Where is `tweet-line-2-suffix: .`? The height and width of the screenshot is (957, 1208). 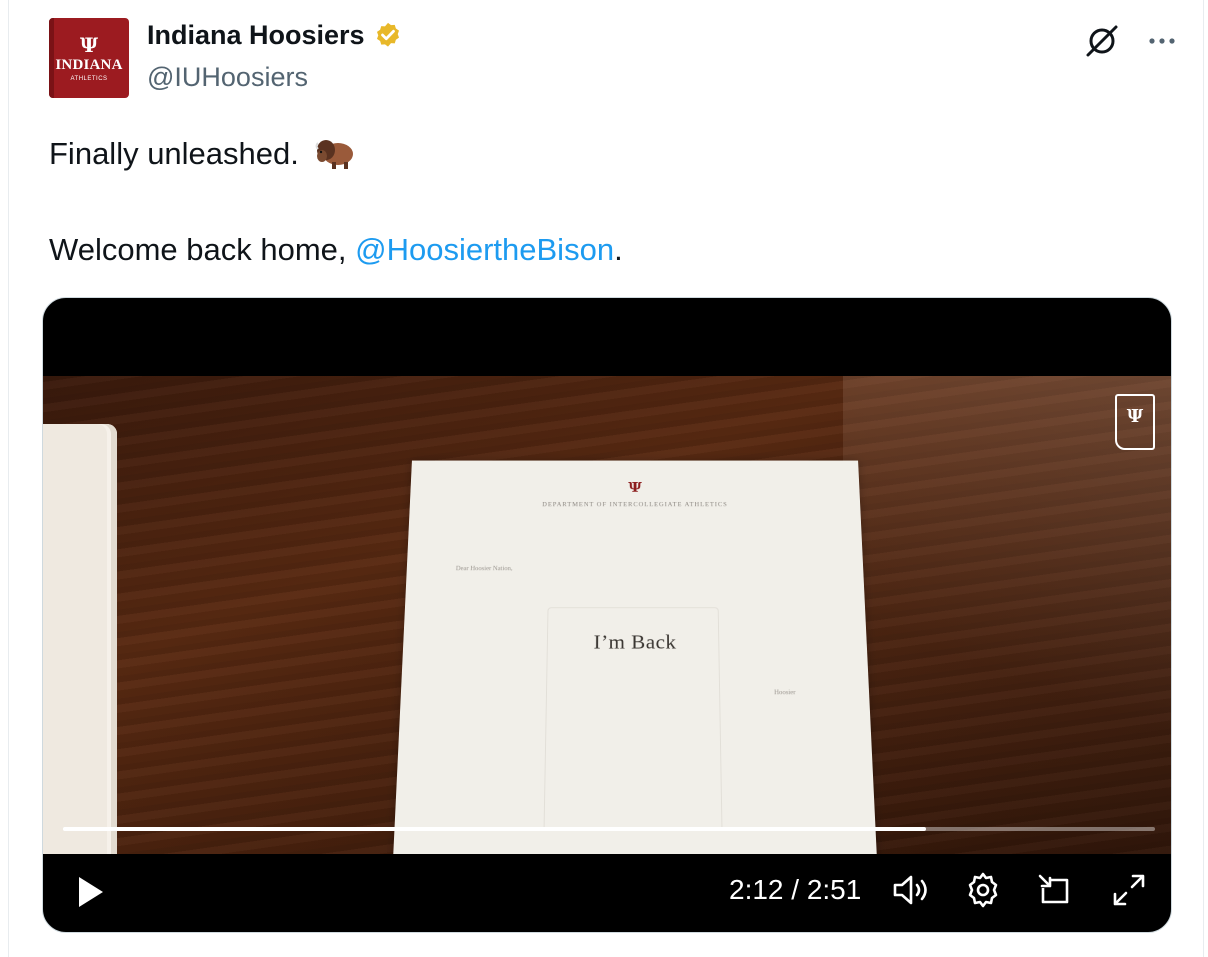
tweet-line-2-suffix: . is located at coordinates (618, 249).